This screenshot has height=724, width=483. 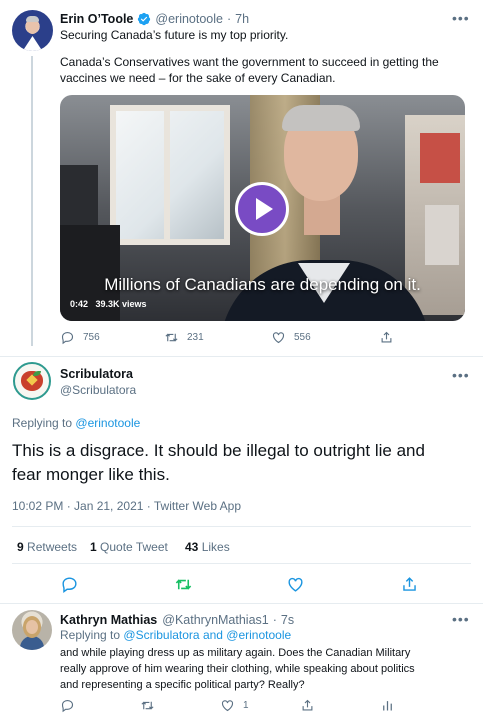 I want to click on retweet-count: 231, so click(x=195, y=337).